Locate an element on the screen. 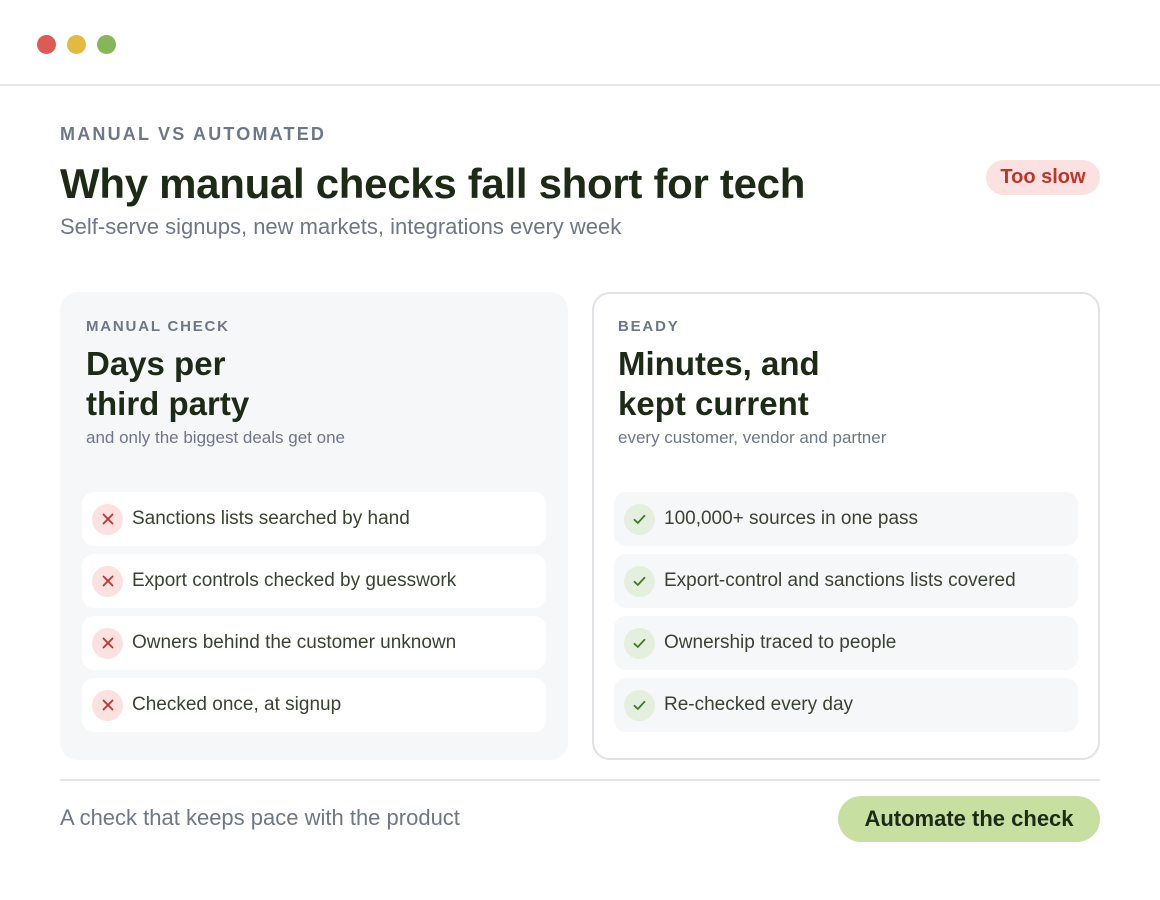 Image resolution: width=1160 pixels, height=900 pixels. list-item: 100,000+ sources in one pass is located at coordinates (846, 519).